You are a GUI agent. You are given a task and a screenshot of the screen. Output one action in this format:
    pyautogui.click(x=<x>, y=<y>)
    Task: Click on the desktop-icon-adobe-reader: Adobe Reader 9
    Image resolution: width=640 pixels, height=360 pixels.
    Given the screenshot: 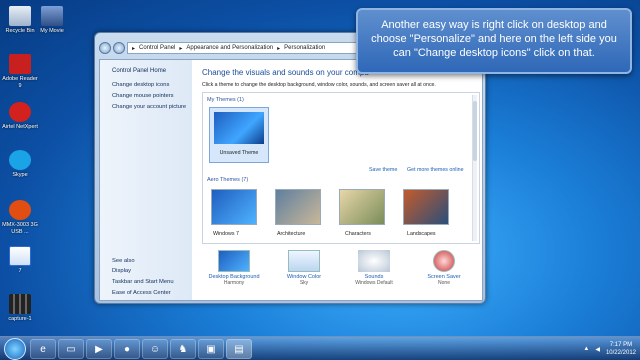 What is the action you would take?
    pyautogui.click(x=20, y=71)
    